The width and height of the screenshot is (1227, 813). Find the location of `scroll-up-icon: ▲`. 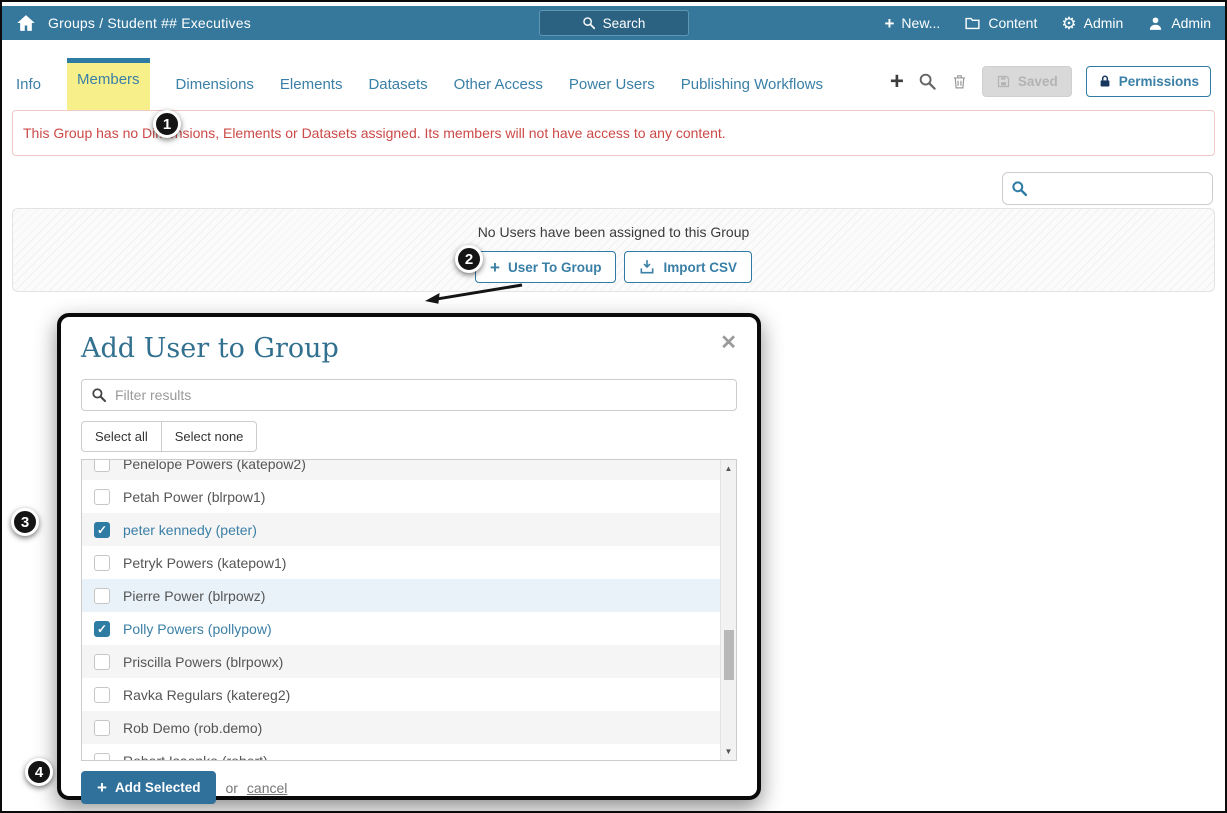

scroll-up-icon: ▲ is located at coordinates (728, 468).